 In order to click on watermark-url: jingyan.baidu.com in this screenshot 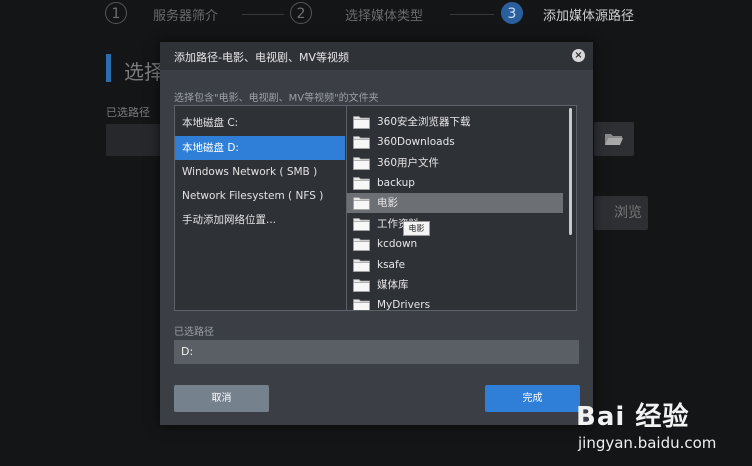, I will do `click(647, 443)`.